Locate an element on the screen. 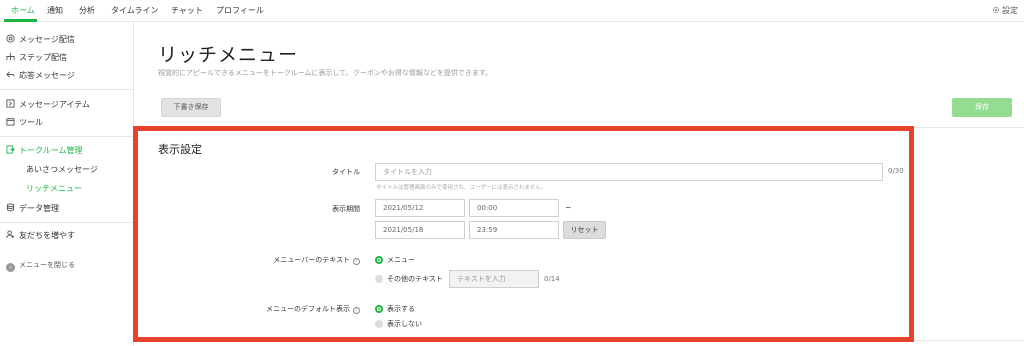 Image resolution: width=1024 pixels, height=346 pixels. close-menu-label: メニューを閉じる is located at coordinates (47, 265).